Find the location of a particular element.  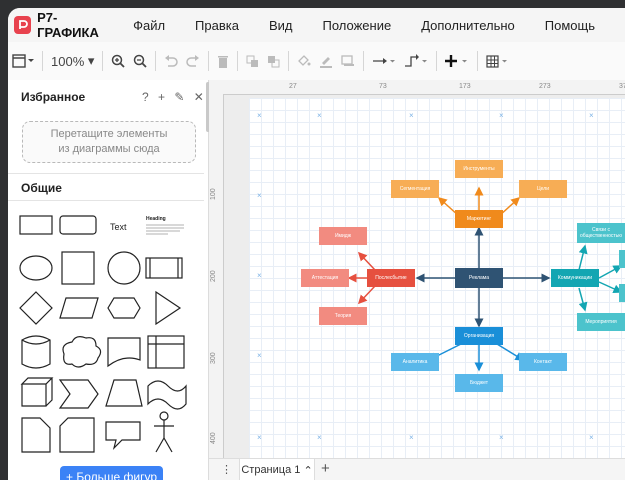

shape-triangle is located at coordinates (168, 308).